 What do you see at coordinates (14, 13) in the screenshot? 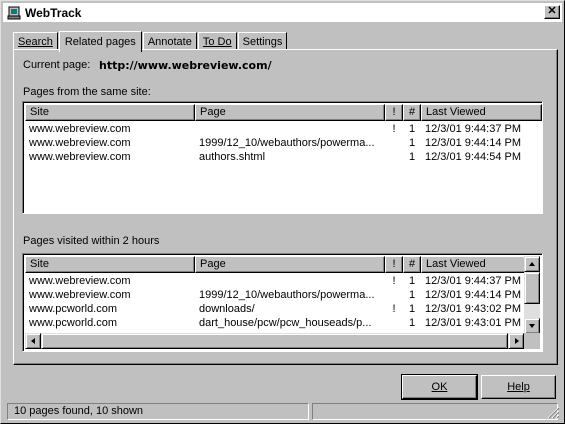
I see `webtrack-app-icon` at bounding box center [14, 13].